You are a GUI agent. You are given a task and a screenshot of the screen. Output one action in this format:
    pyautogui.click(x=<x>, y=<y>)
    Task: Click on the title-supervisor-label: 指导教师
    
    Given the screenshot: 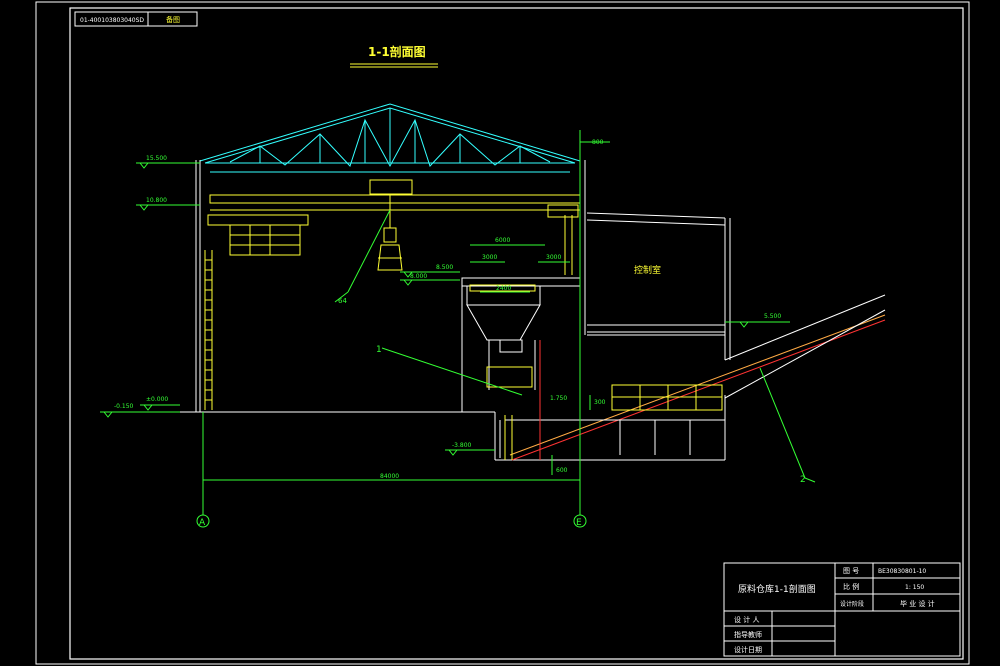 What is the action you would take?
    pyautogui.click(x=748, y=634)
    